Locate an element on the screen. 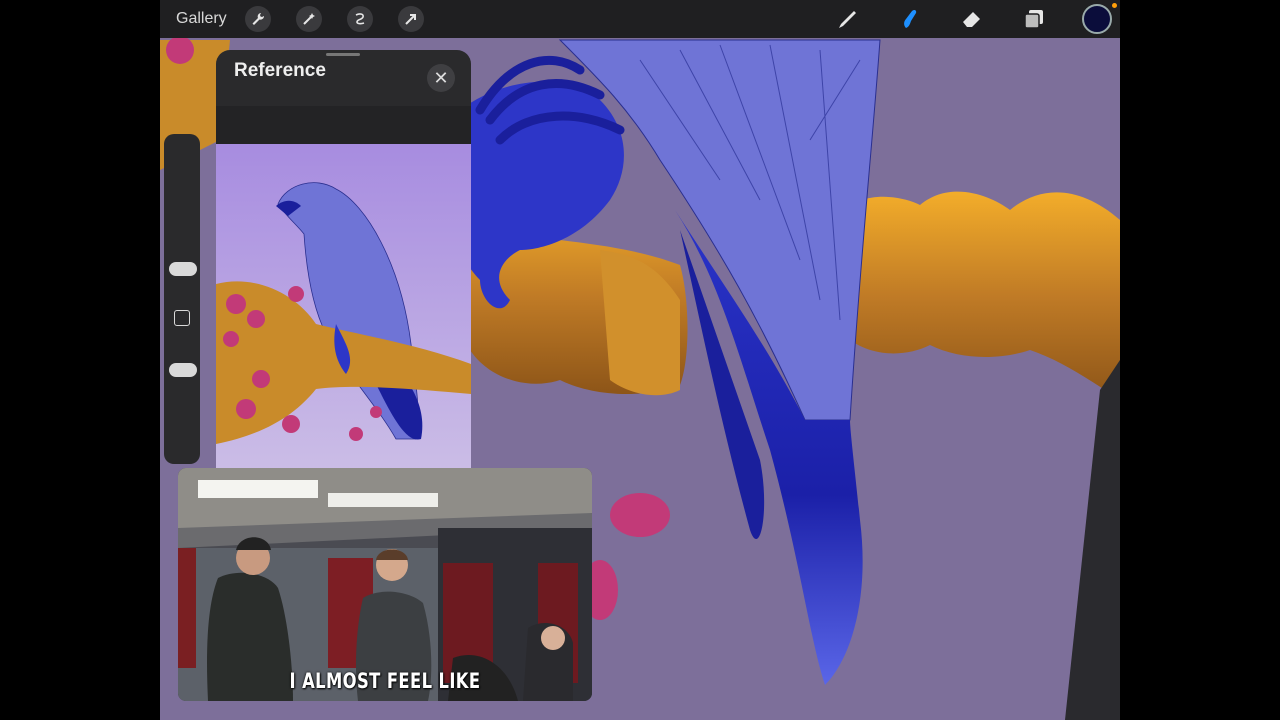 This screenshot has height=720, width=1280. layers-icon is located at coordinates (1034, 19).